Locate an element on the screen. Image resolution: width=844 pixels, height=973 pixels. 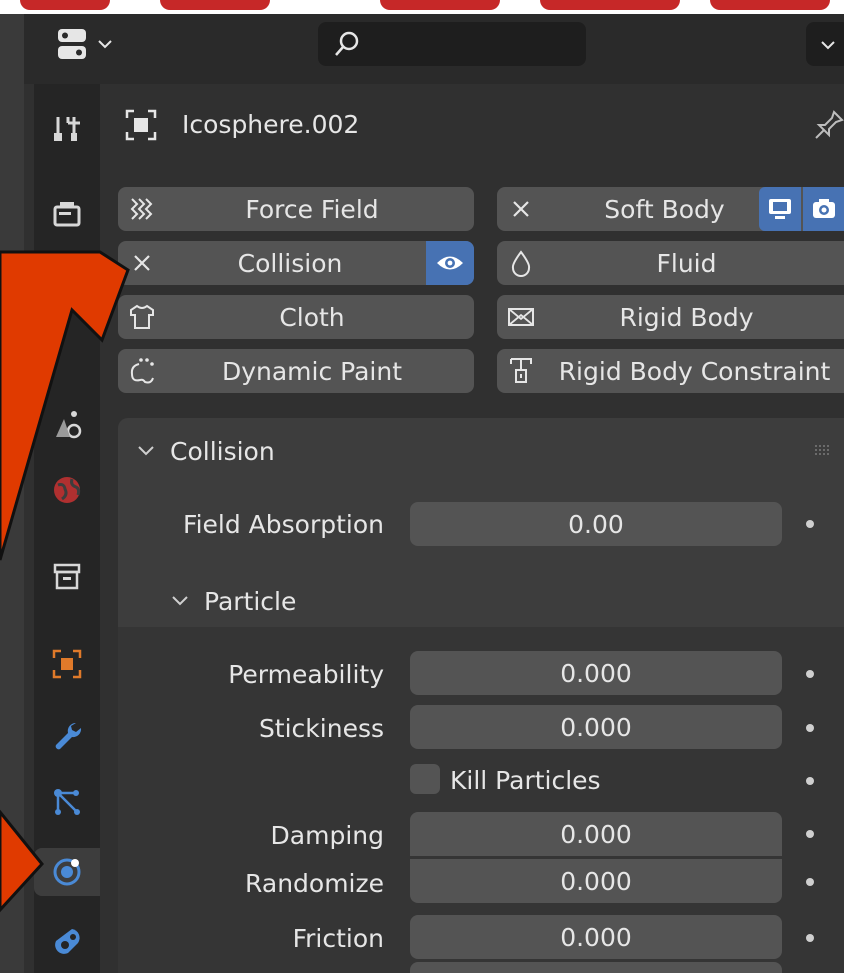
force-field-icon is located at coordinates (141, 209).